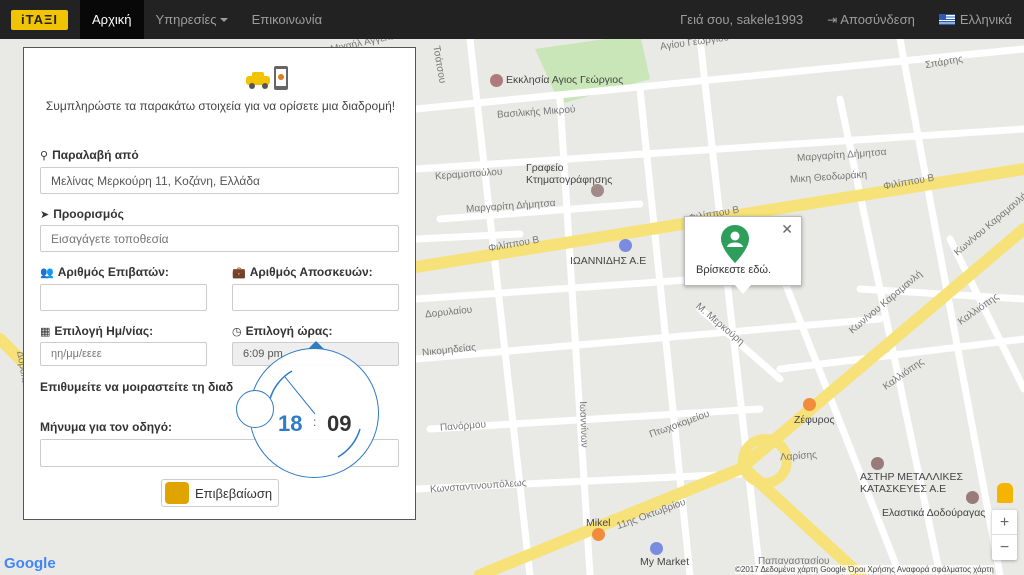 This screenshot has width=1024, height=575. I want to click on brand-logo: iΤΑΞΙ, so click(39, 19).